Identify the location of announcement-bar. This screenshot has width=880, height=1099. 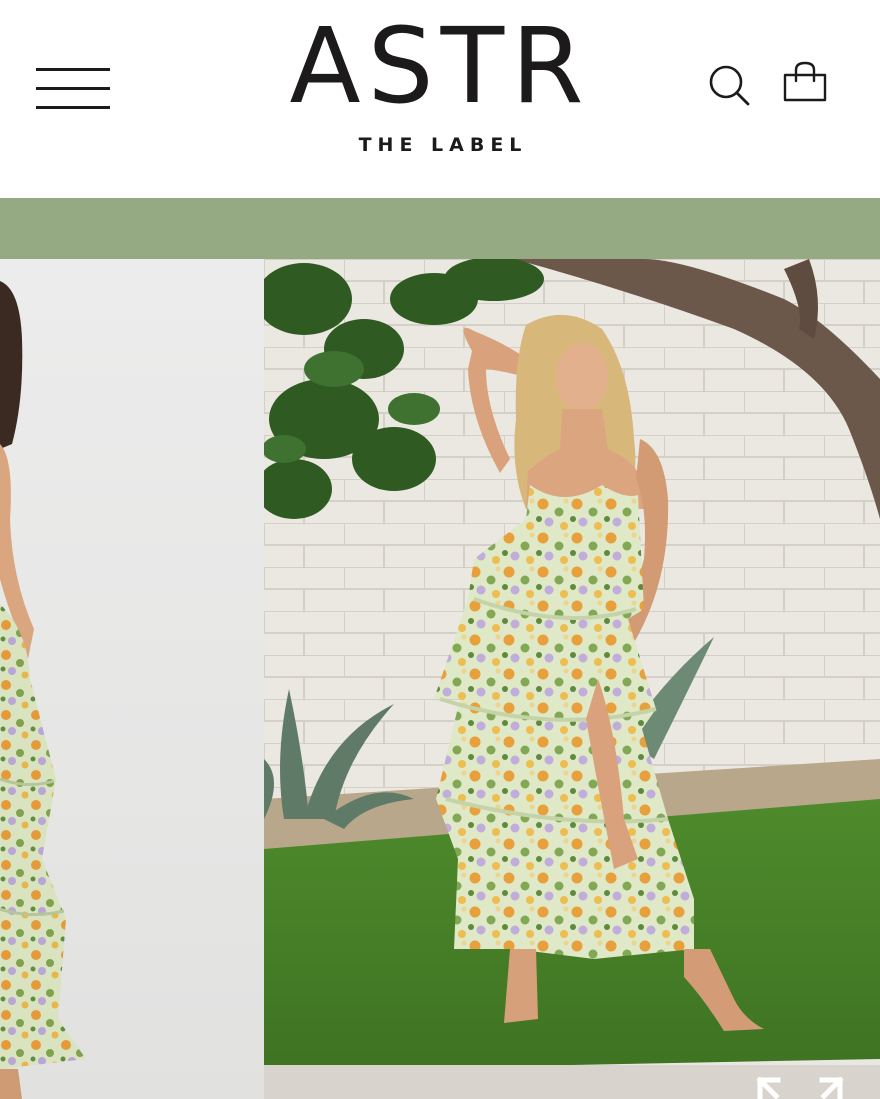
(440, 228).